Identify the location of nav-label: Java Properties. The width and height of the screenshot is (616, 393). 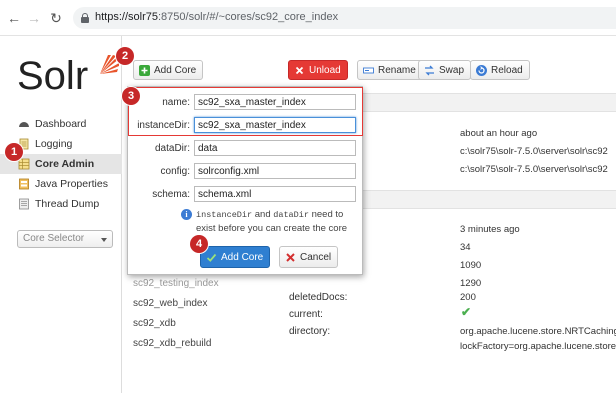
(71, 184).